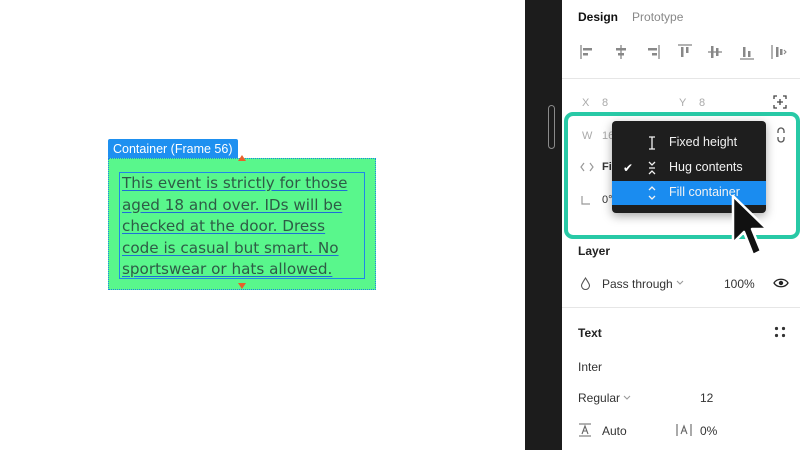 The image size is (800, 450). Describe the element at coordinates (684, 430) in the screenshot. I see `letter-spacing-icon` at that location.